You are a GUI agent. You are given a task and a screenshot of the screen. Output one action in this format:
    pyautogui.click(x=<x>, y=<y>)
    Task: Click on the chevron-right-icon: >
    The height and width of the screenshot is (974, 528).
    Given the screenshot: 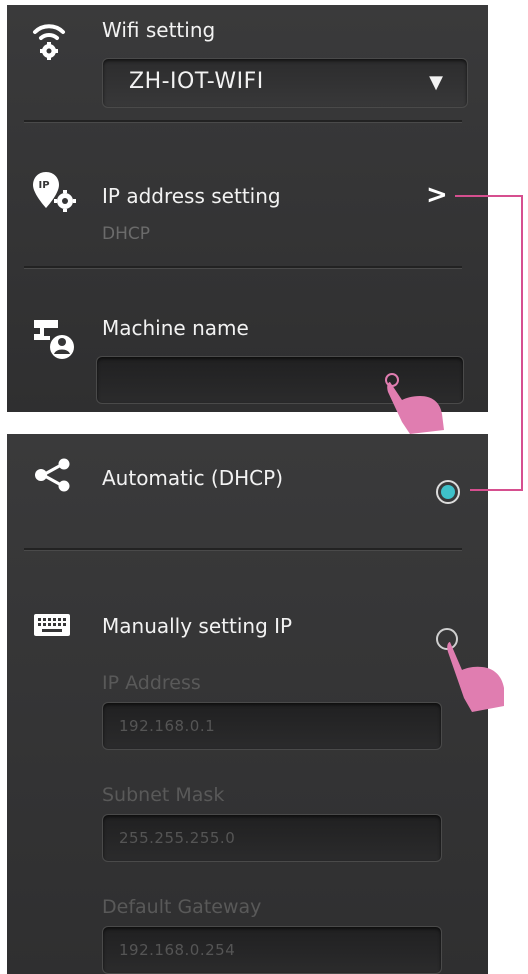 What is the action you would take?
    pyautogui.click(x=437, y=195)
    